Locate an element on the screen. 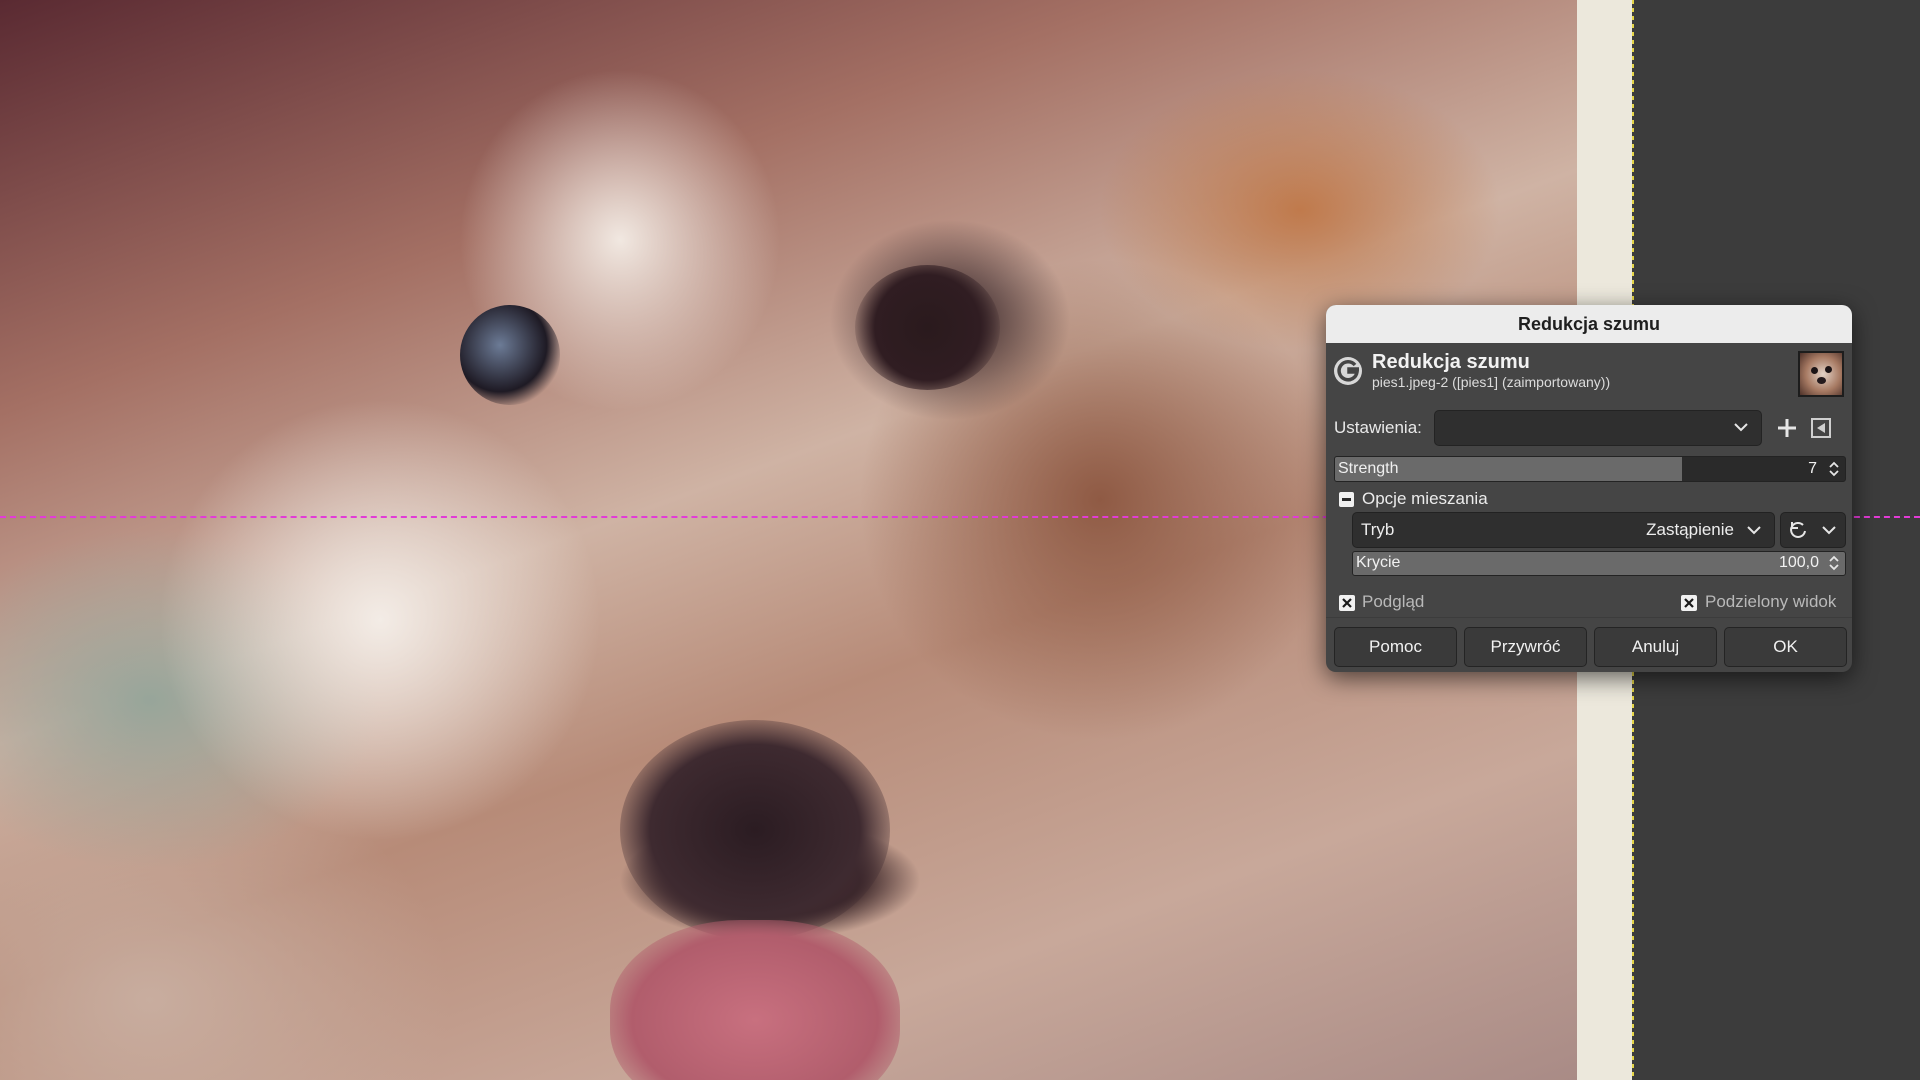  composite-mode-button is located at coordinates (1813, 530).